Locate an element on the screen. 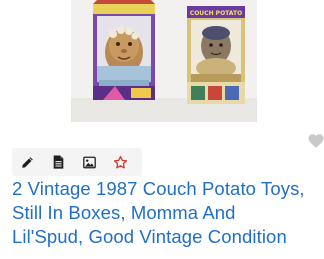  photos-button is located at coordinates (89, 162).